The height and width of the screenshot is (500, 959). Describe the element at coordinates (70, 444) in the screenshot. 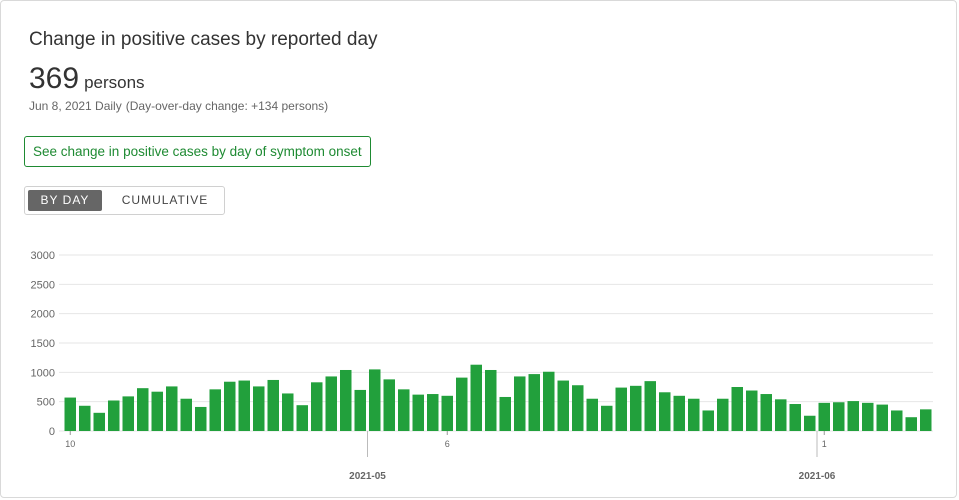

I see `x-tick-label: 10` at that location.